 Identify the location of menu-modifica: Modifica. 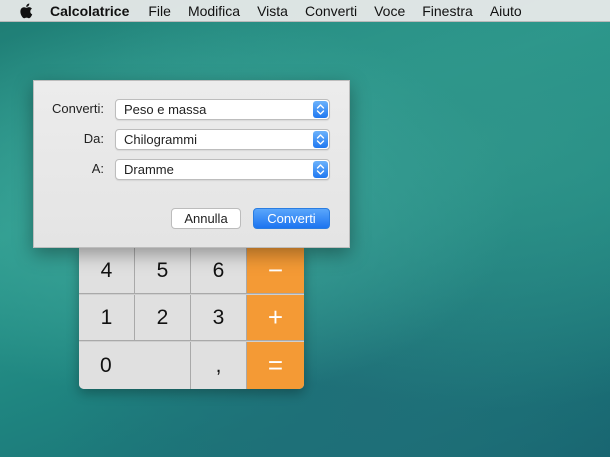
(214, 11).